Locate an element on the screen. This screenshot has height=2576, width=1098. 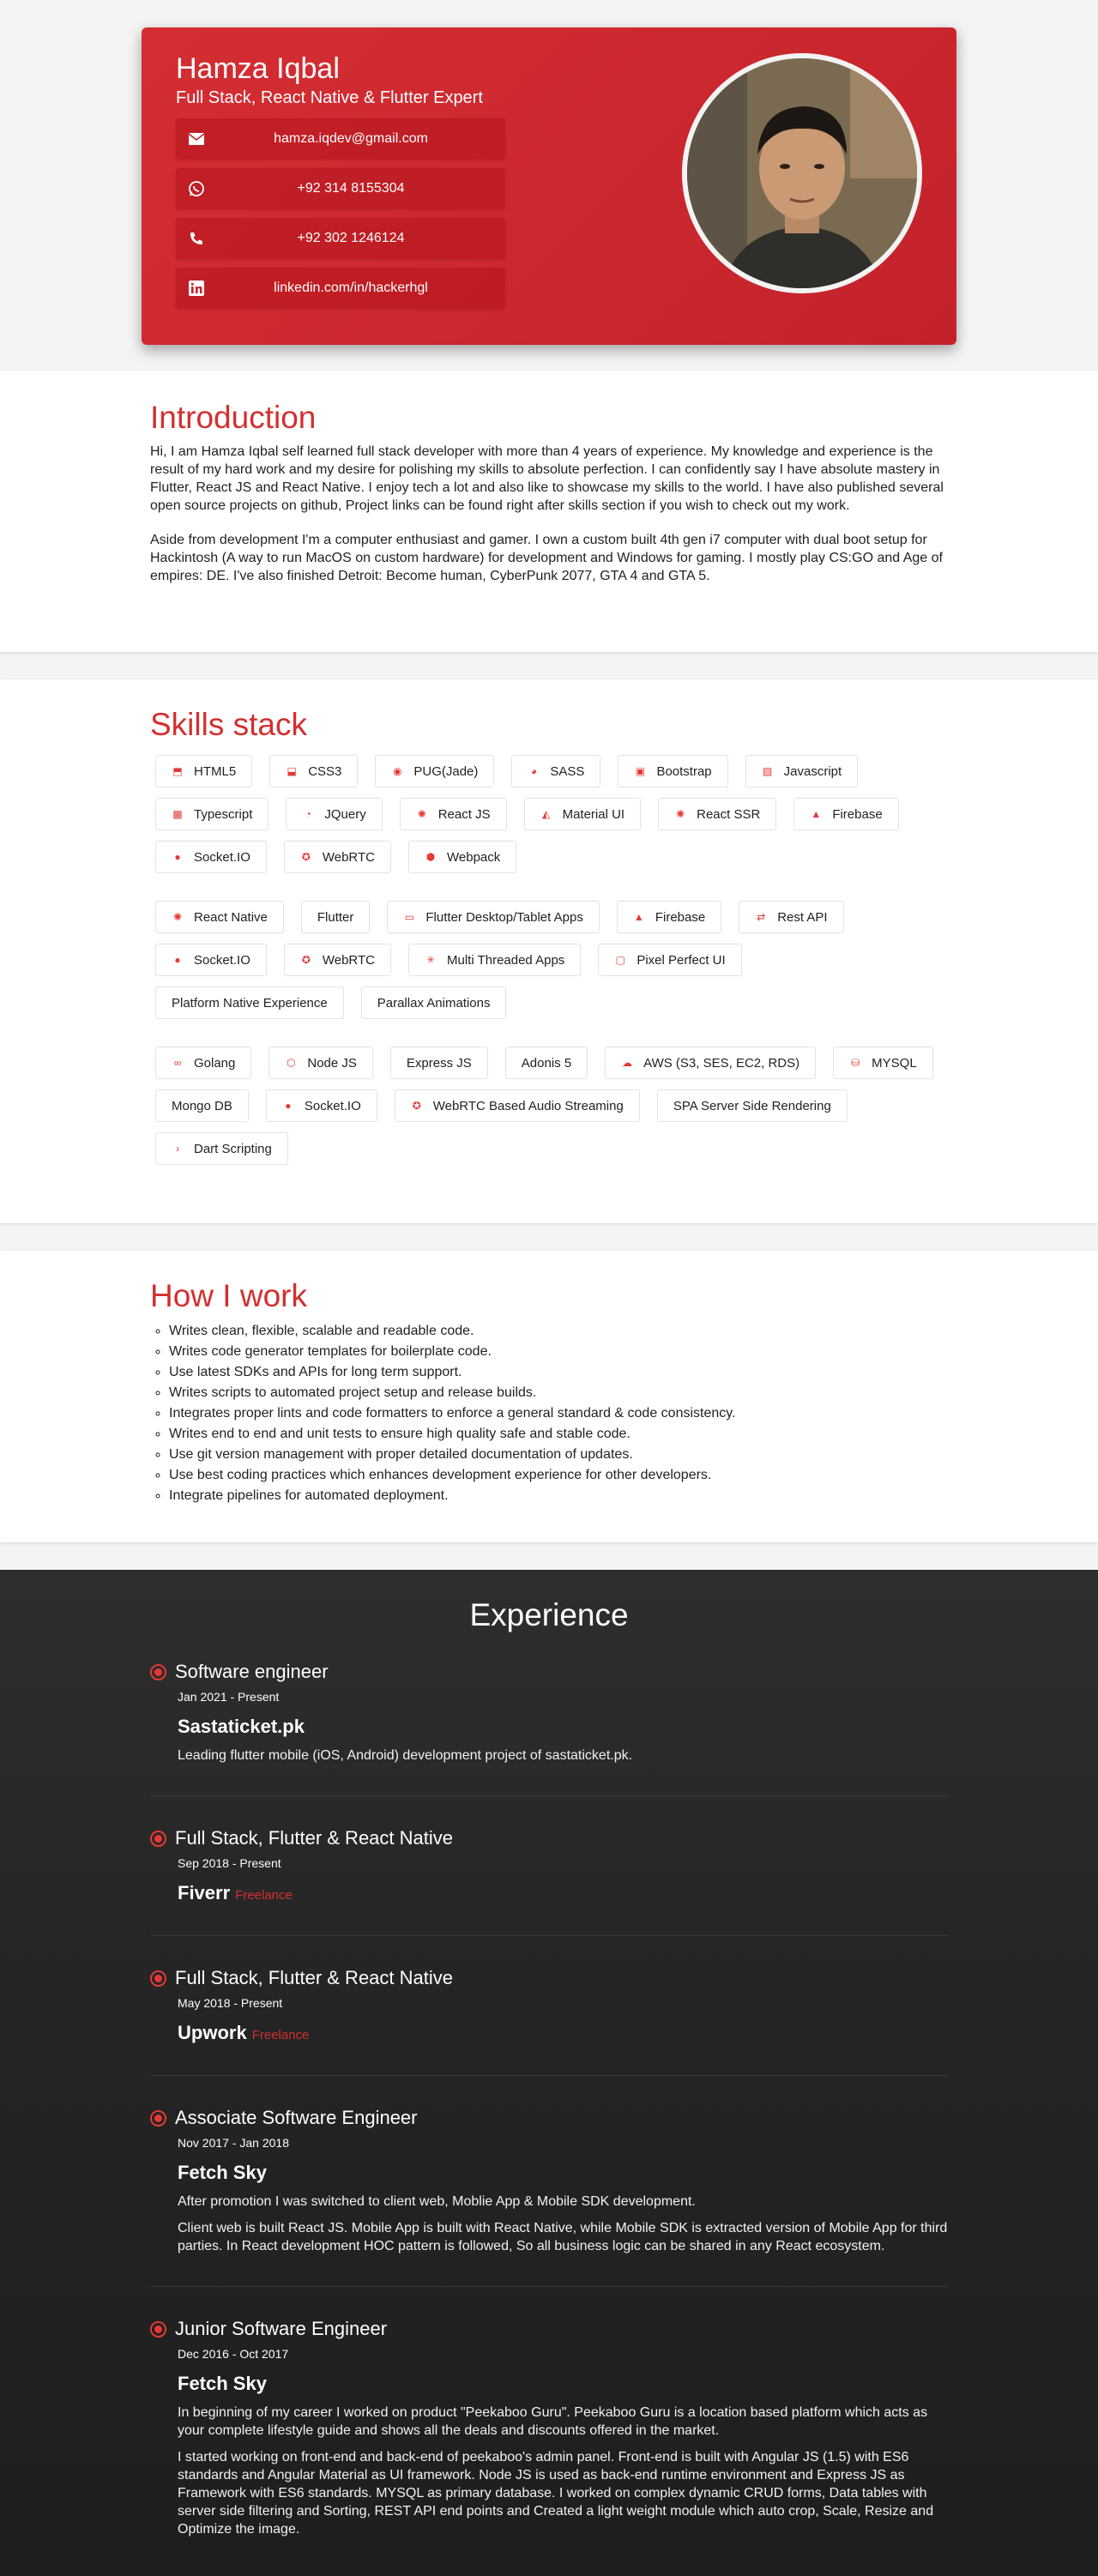
skill-label: SASS is located at coordinates (568, 771).